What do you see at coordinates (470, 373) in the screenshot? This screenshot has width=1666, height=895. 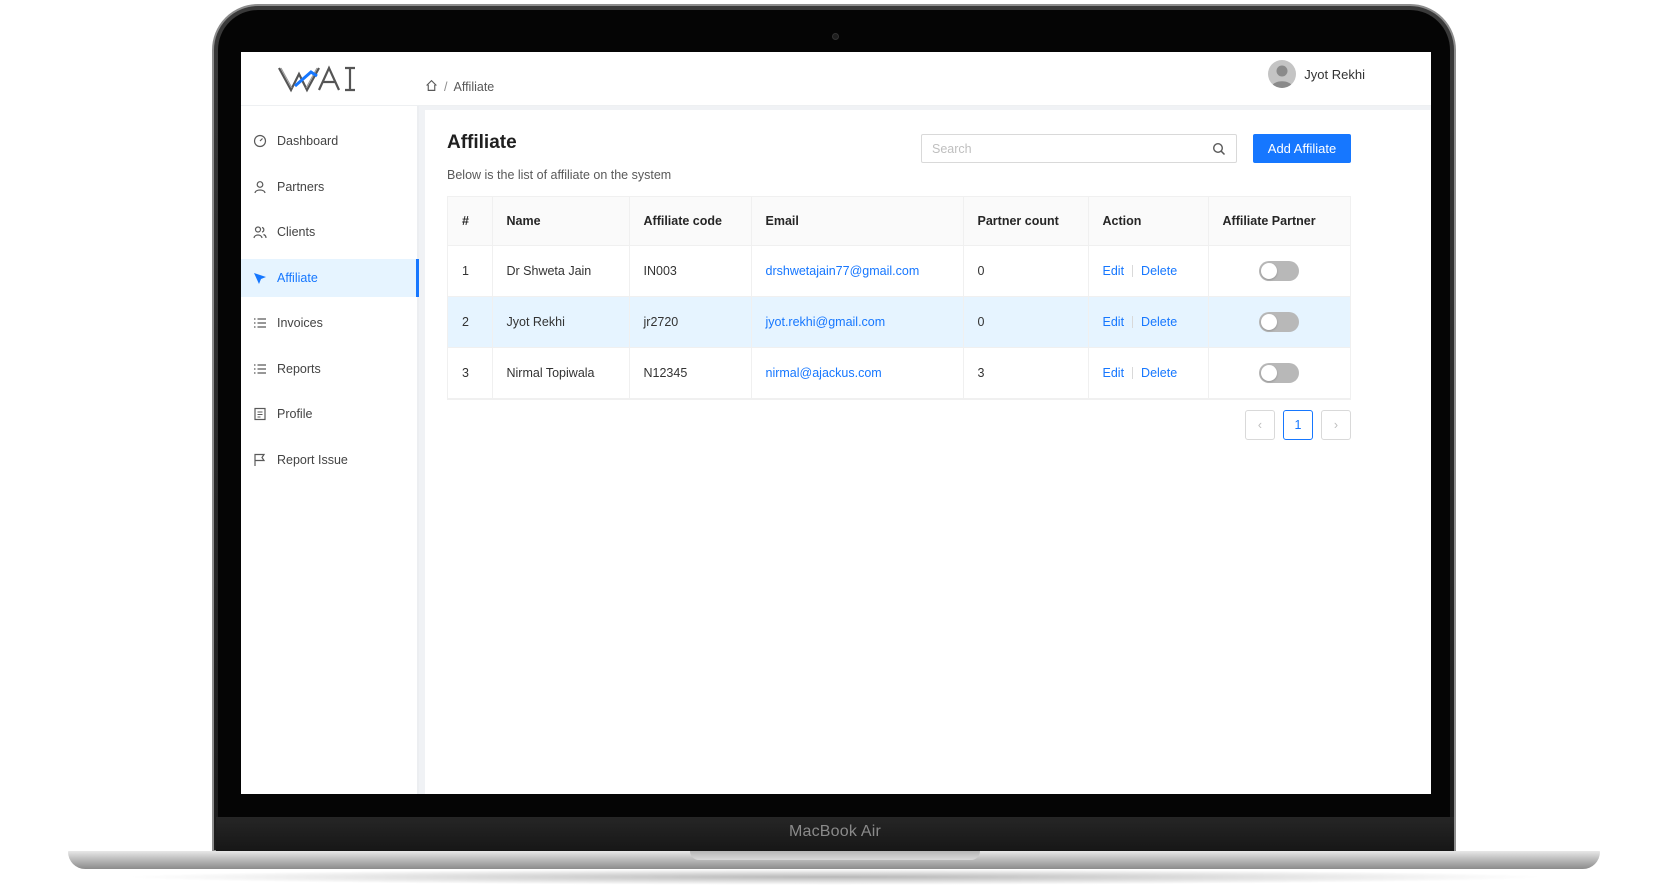 I see `row-index: 3` at bounding box center [470, 373].